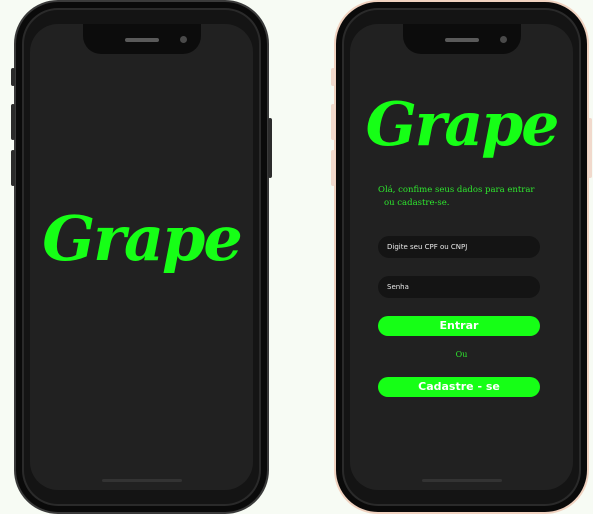 Image resolution: width=593 pixels, height=514 pixels. What do you see at coordinates (459, 287) in the screenshot?
I see `password-input` at bounding box center [459, 287].